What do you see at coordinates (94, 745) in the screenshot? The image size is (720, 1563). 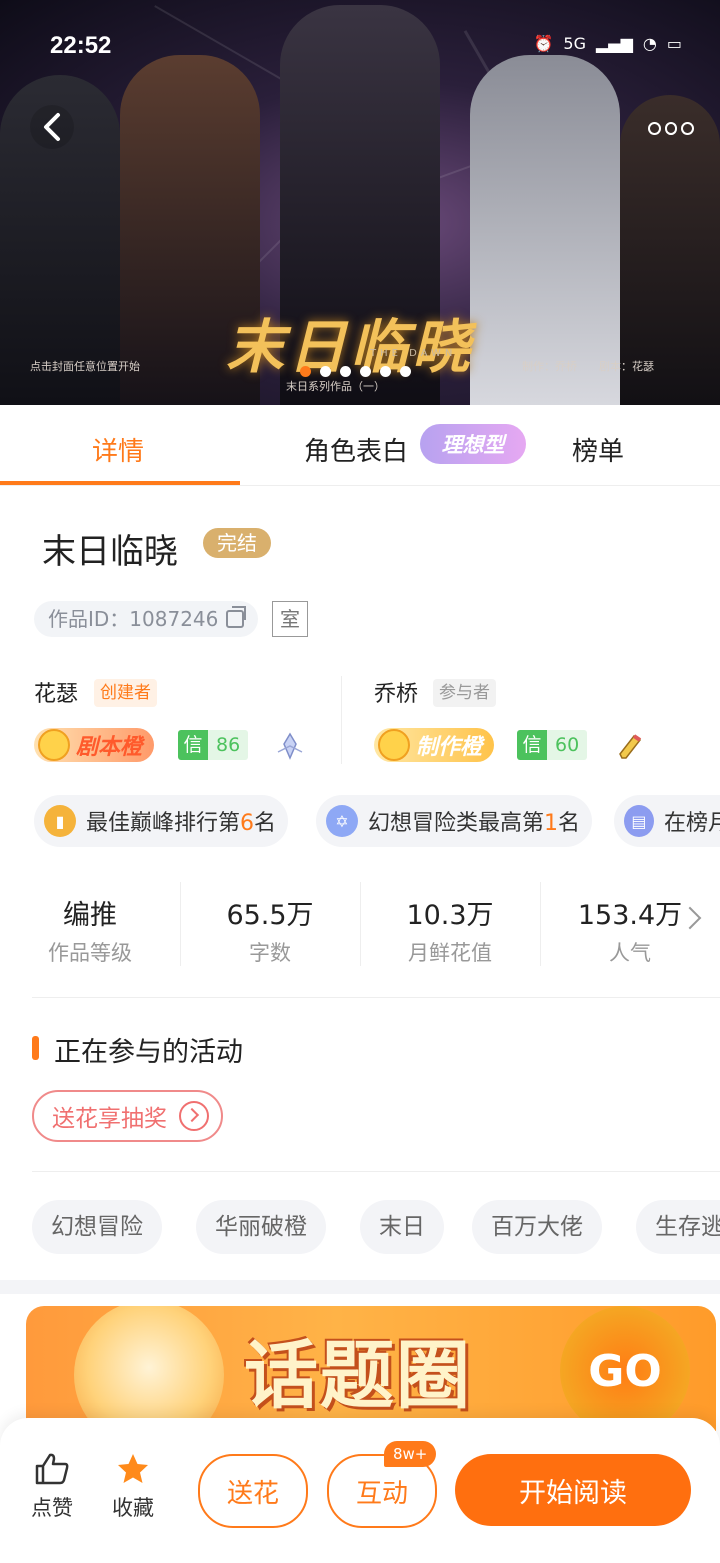 I see `script-level-badge: 剧本橙` at bounding box center [94, 745].